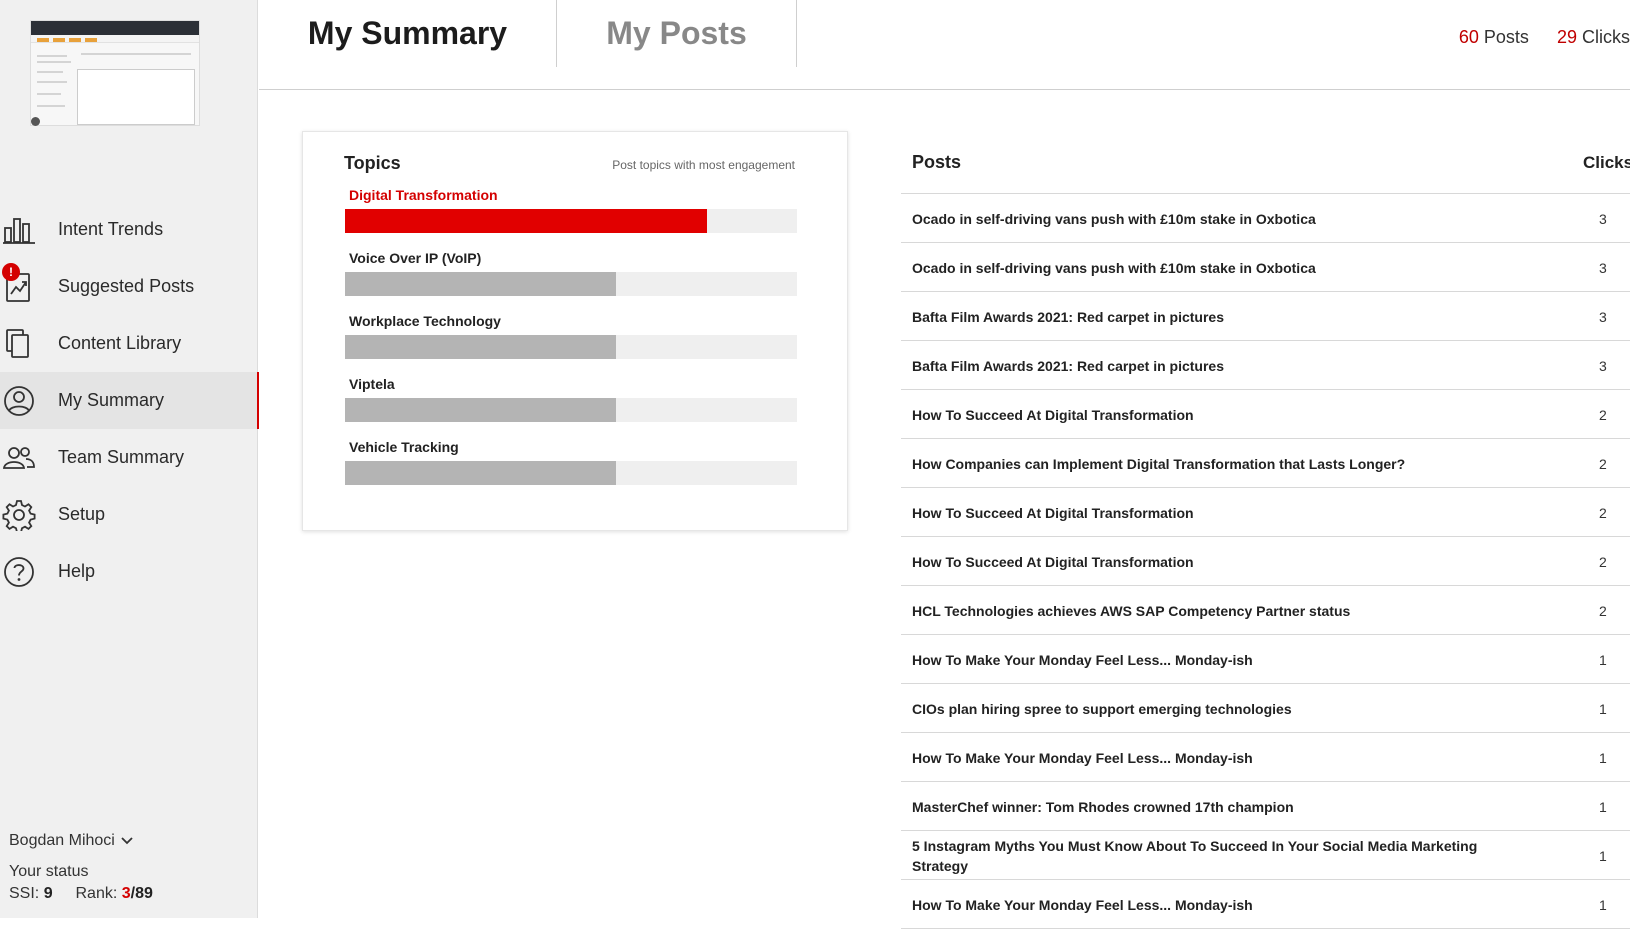 This screenshot has width=1630, height=929. Describe the element at coordinates (372, 384) in the screenshot. I see `topic-label: Viptela` at that location.